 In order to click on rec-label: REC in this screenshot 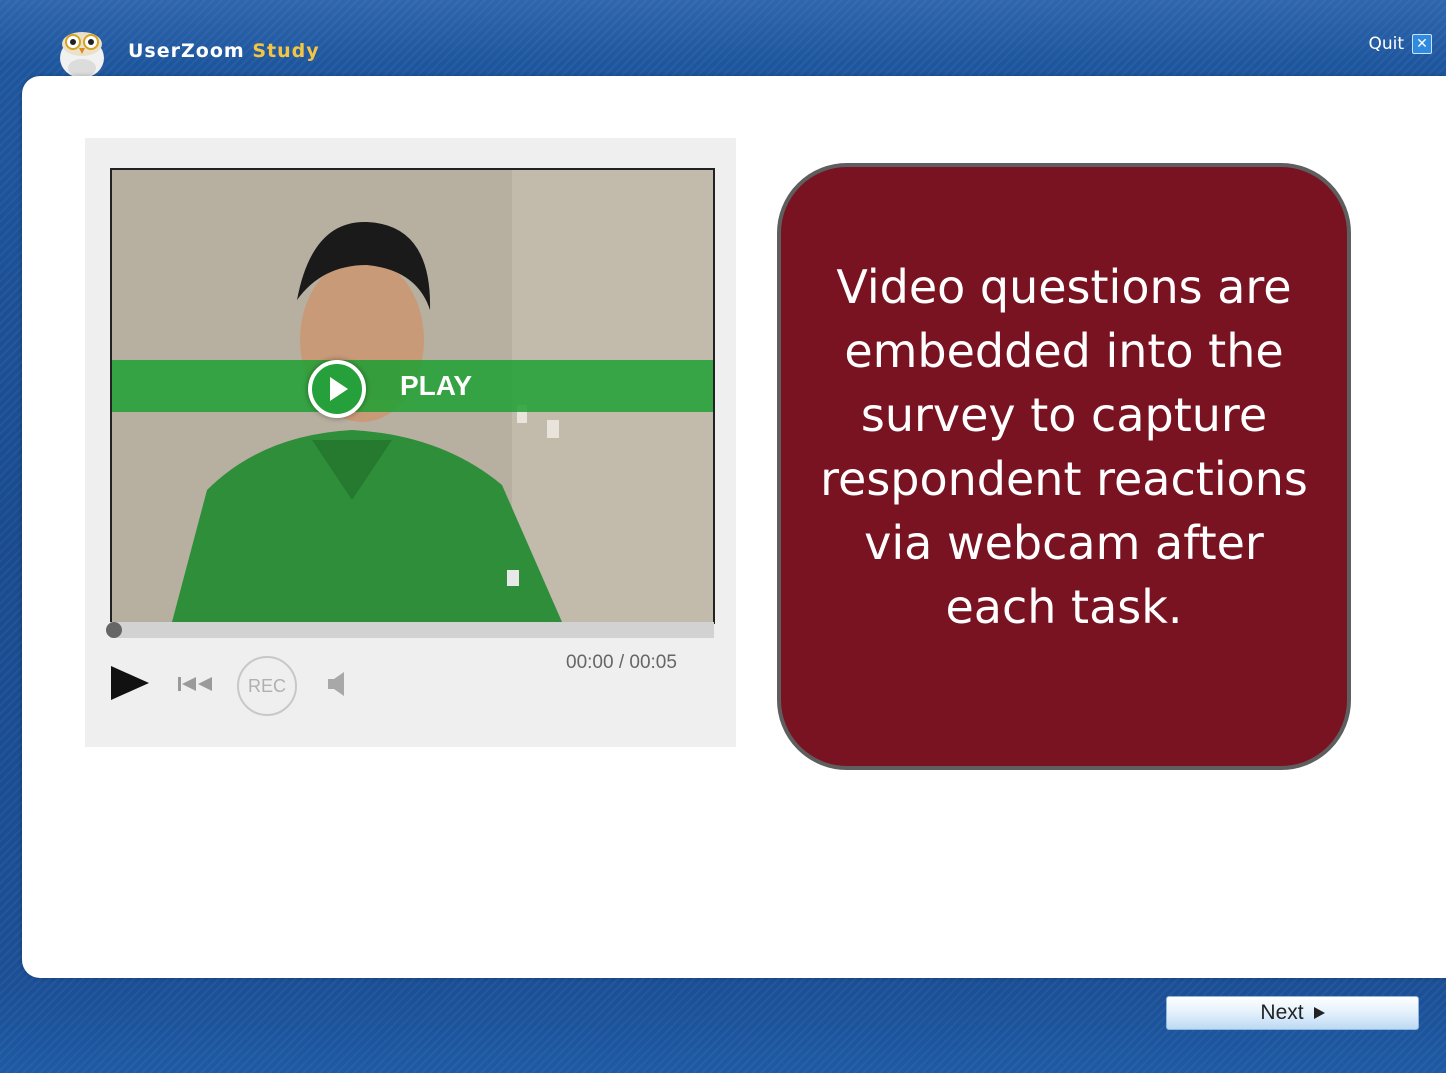, I will do `click(266, 686)`.